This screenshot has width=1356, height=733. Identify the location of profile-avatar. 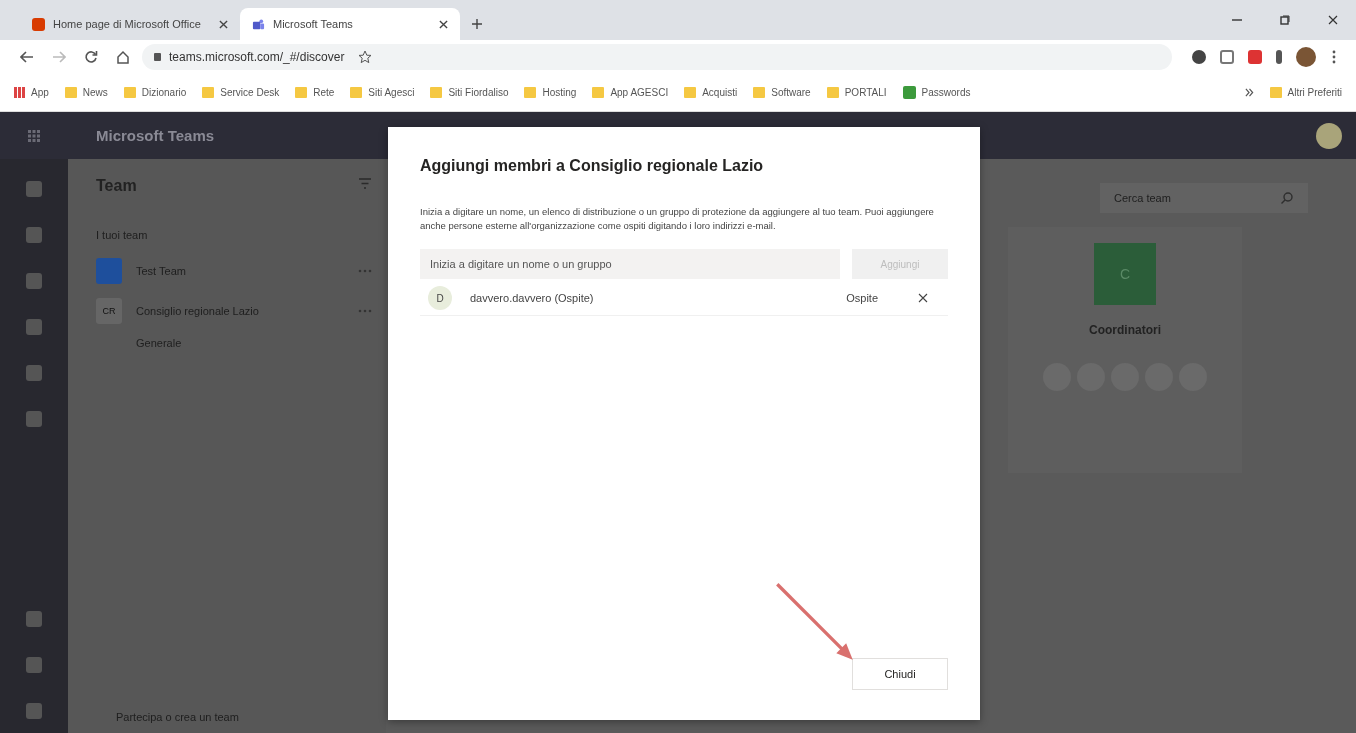
(1306, 57).